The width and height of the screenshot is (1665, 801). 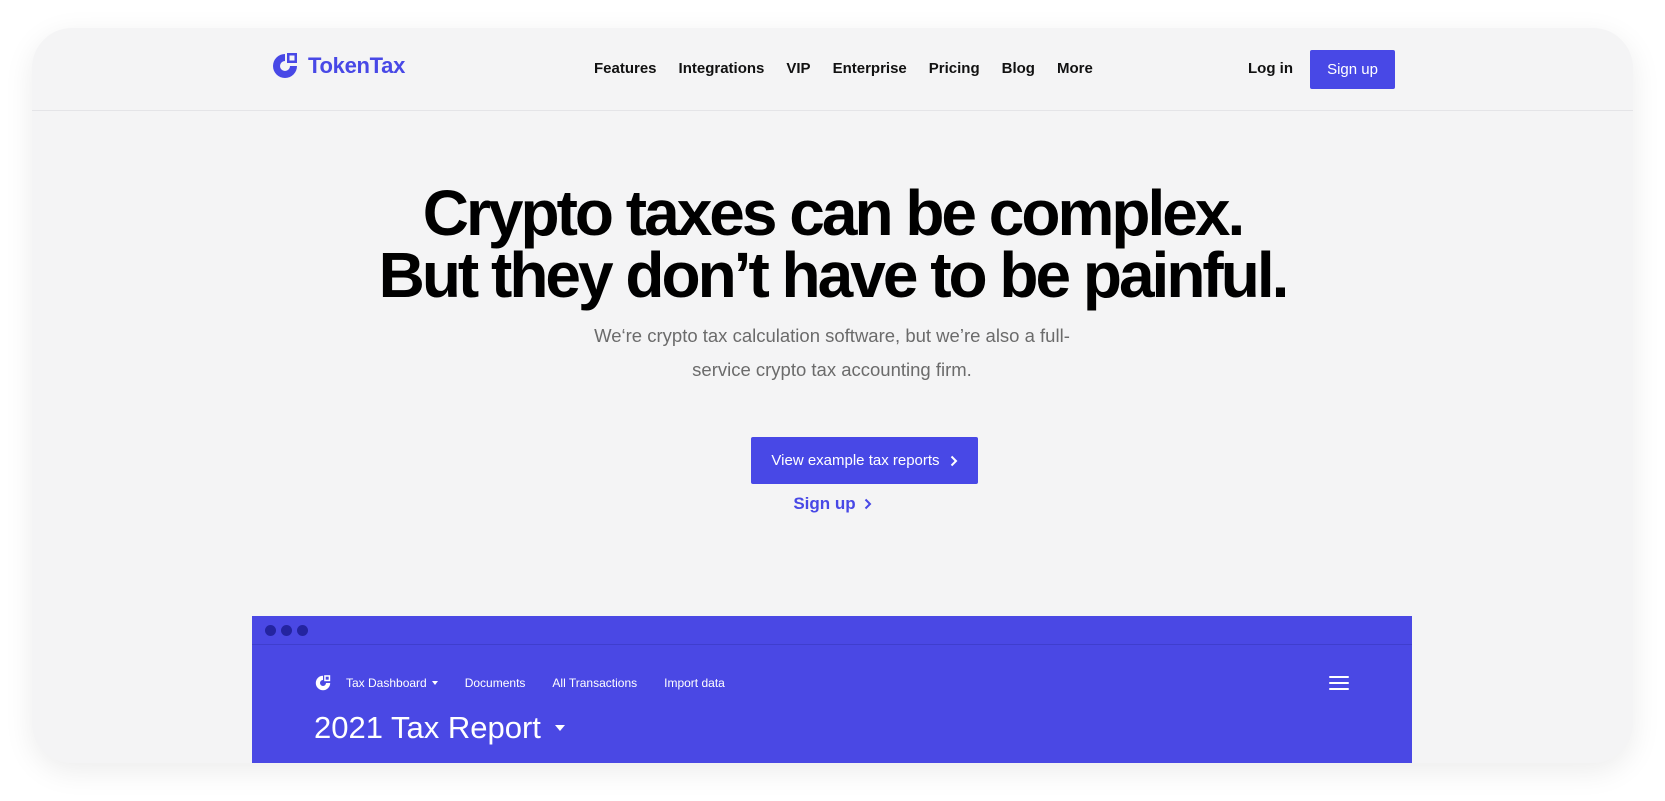 What do you see at coordinates (427, 727) in the screenshot?
I see `report-title: 2021 Tax Report` at bounding box center [427, 727].